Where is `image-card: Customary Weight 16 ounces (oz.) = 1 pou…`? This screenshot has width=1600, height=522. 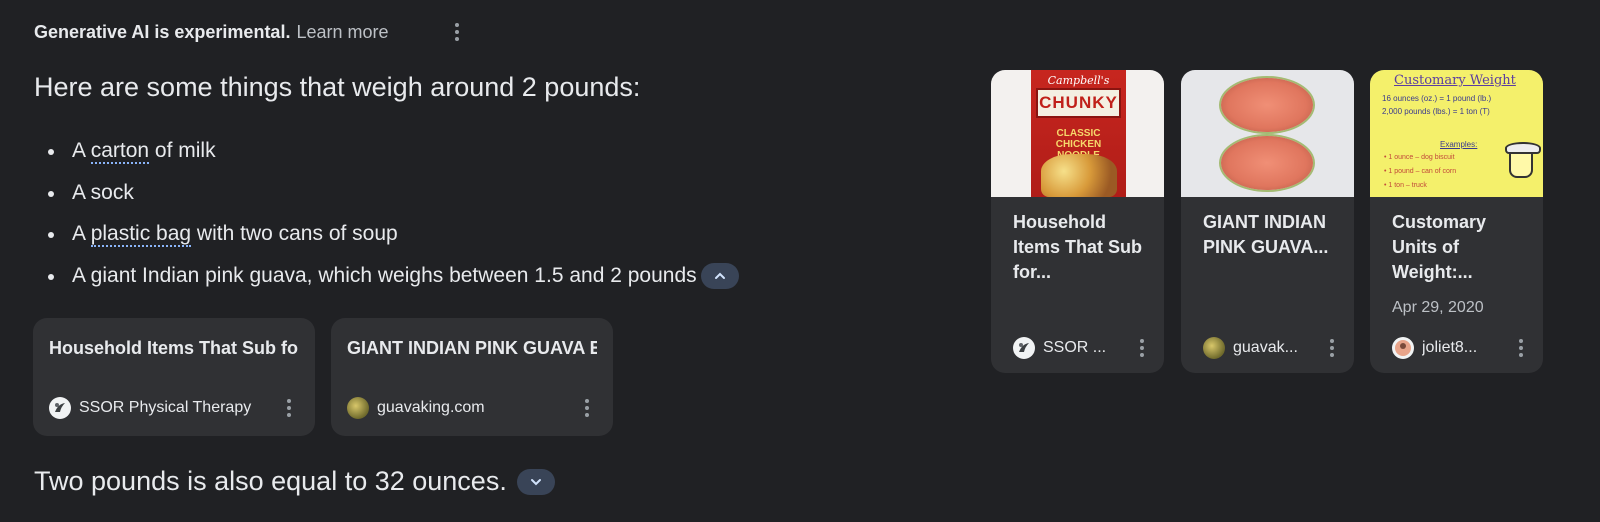
image-card: Customary Weight 16 ounces (oz.) = 1 pou… is located at coordinates (1456, 221).